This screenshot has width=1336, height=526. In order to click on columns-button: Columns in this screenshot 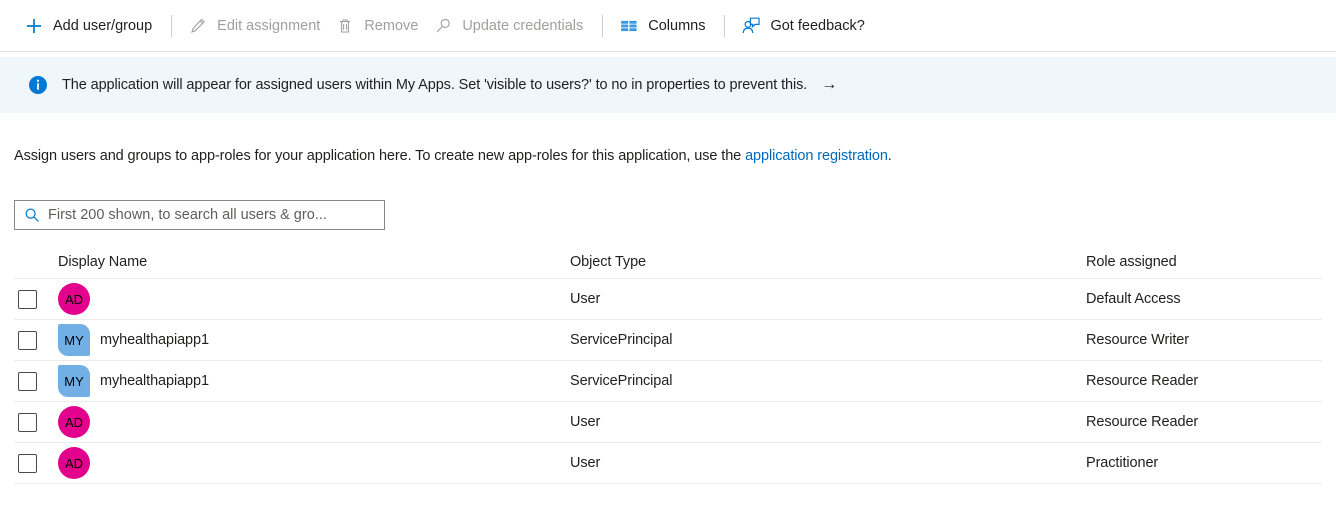, I will do `click(663, 26)`.